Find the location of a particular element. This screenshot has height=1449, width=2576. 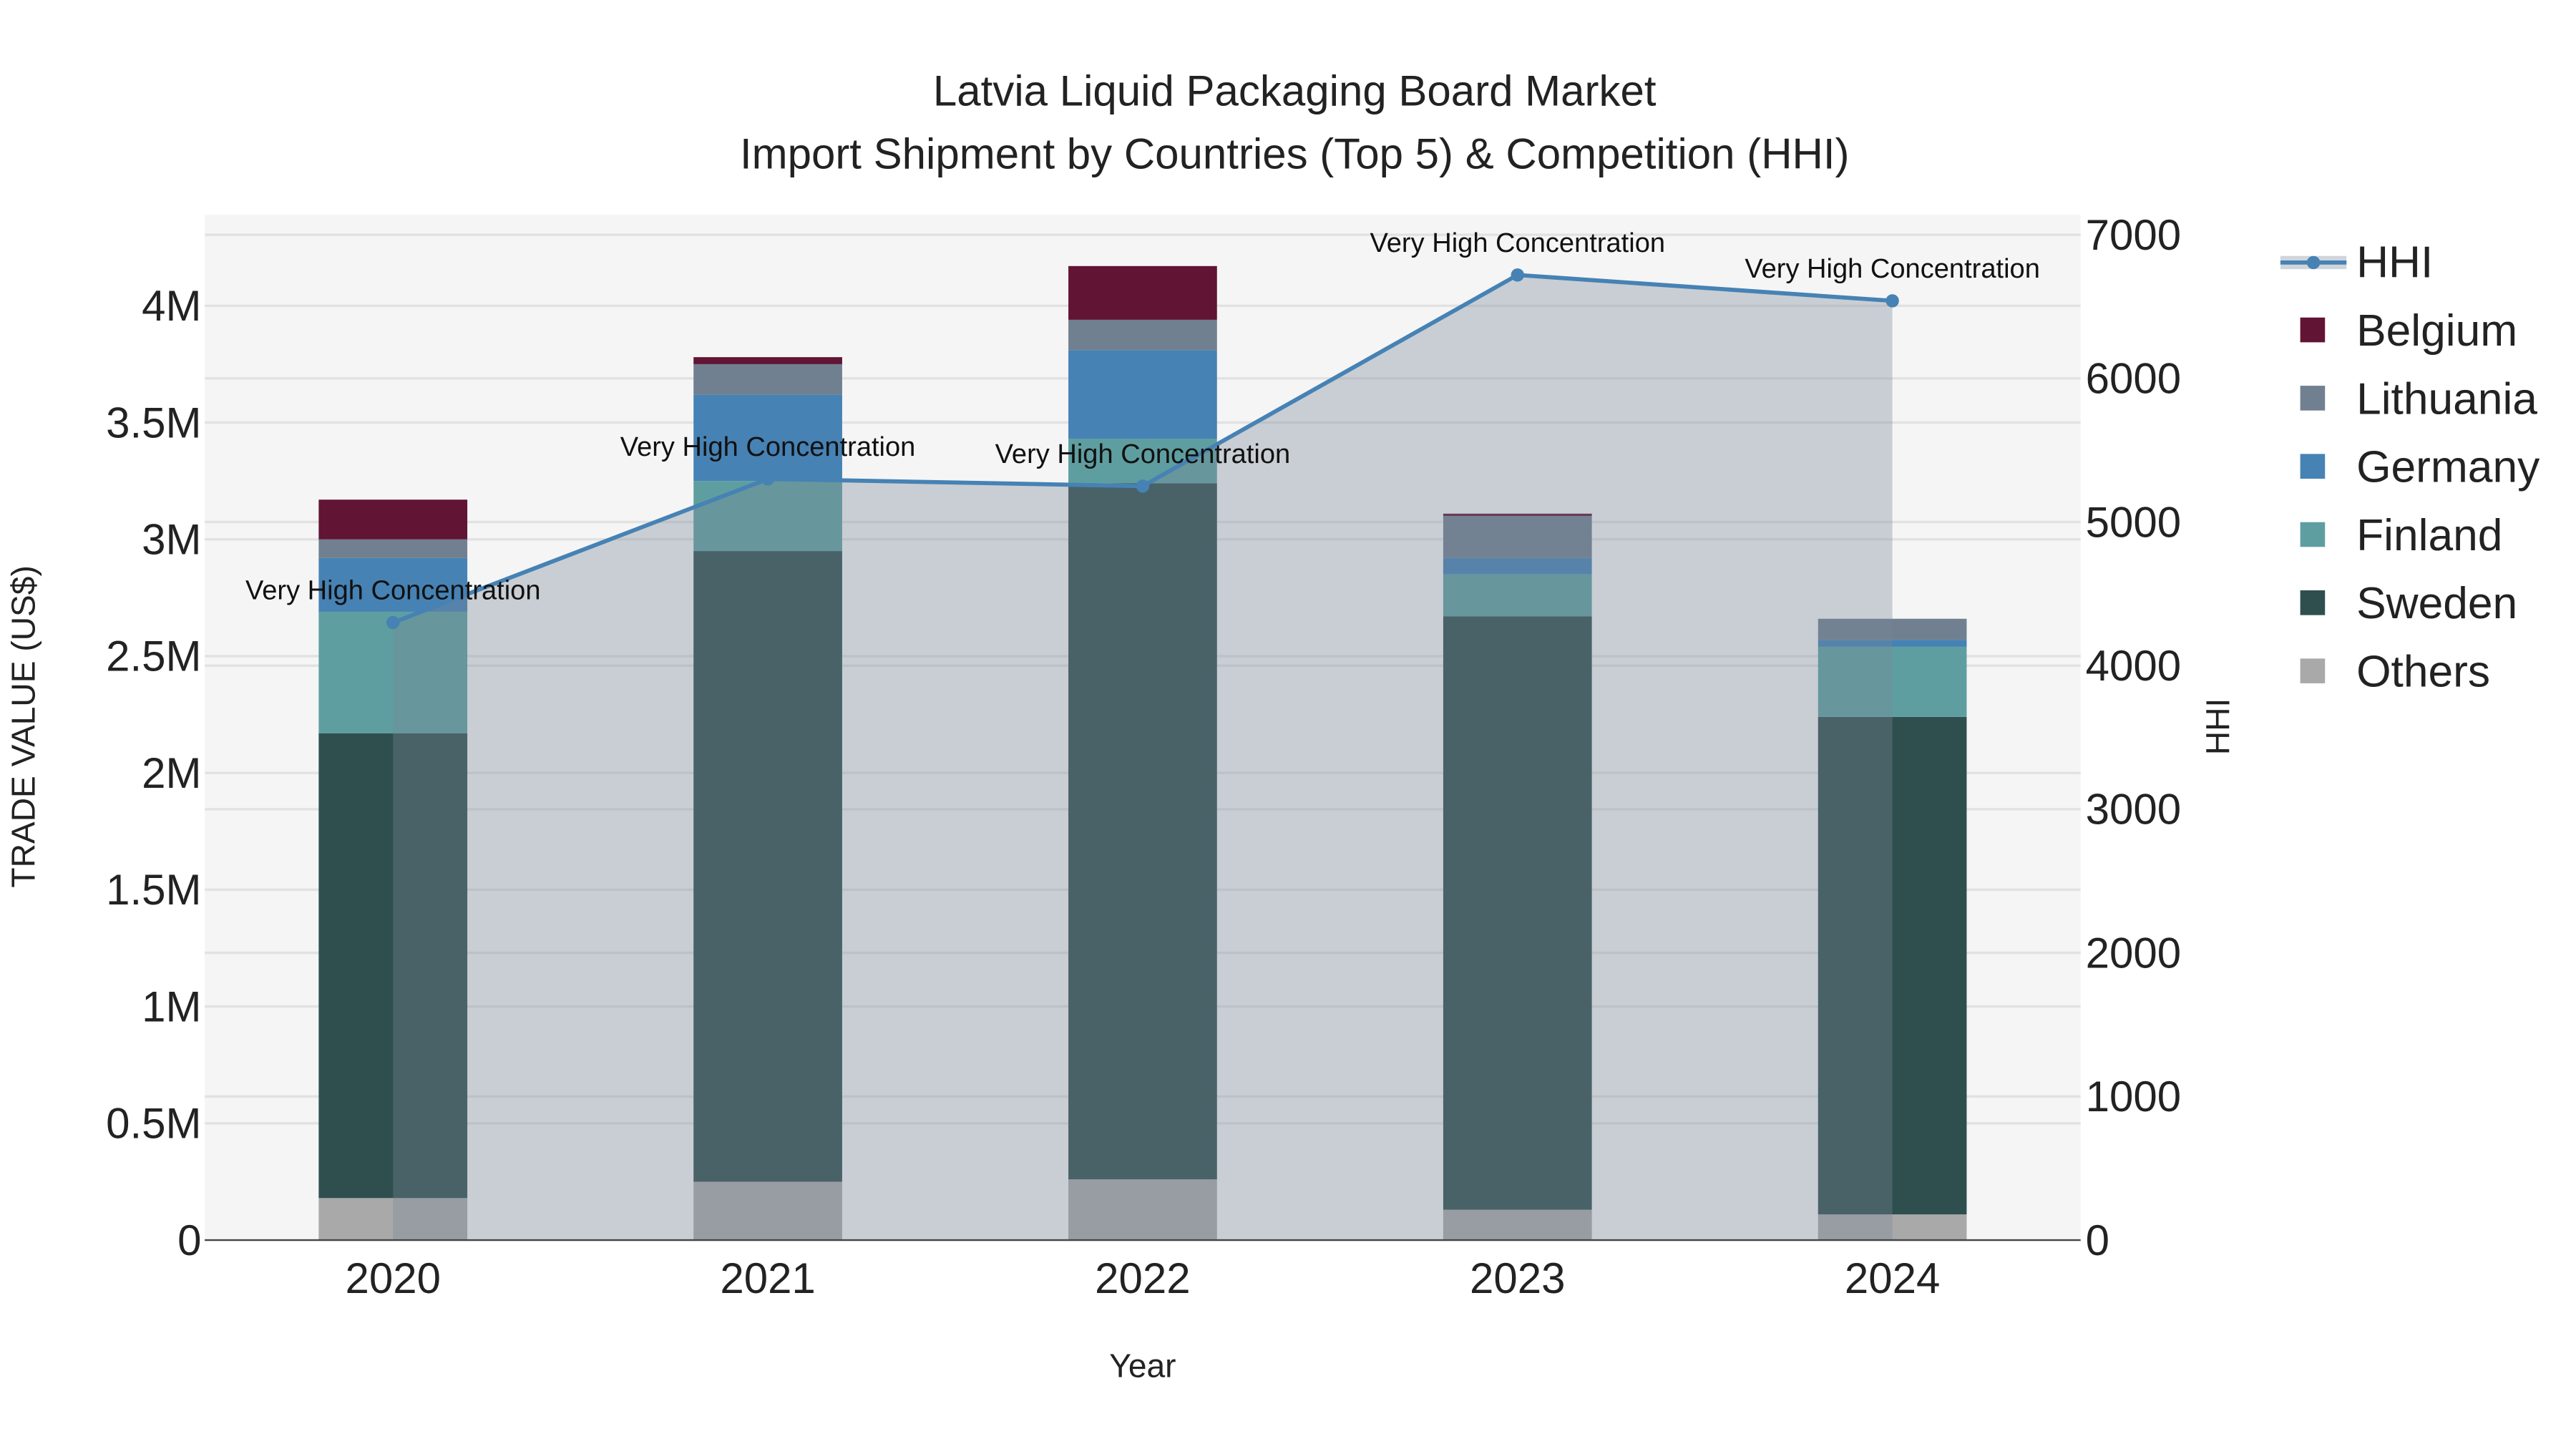

y-tick-label: 3.5M is located at coordinates (153, 423).